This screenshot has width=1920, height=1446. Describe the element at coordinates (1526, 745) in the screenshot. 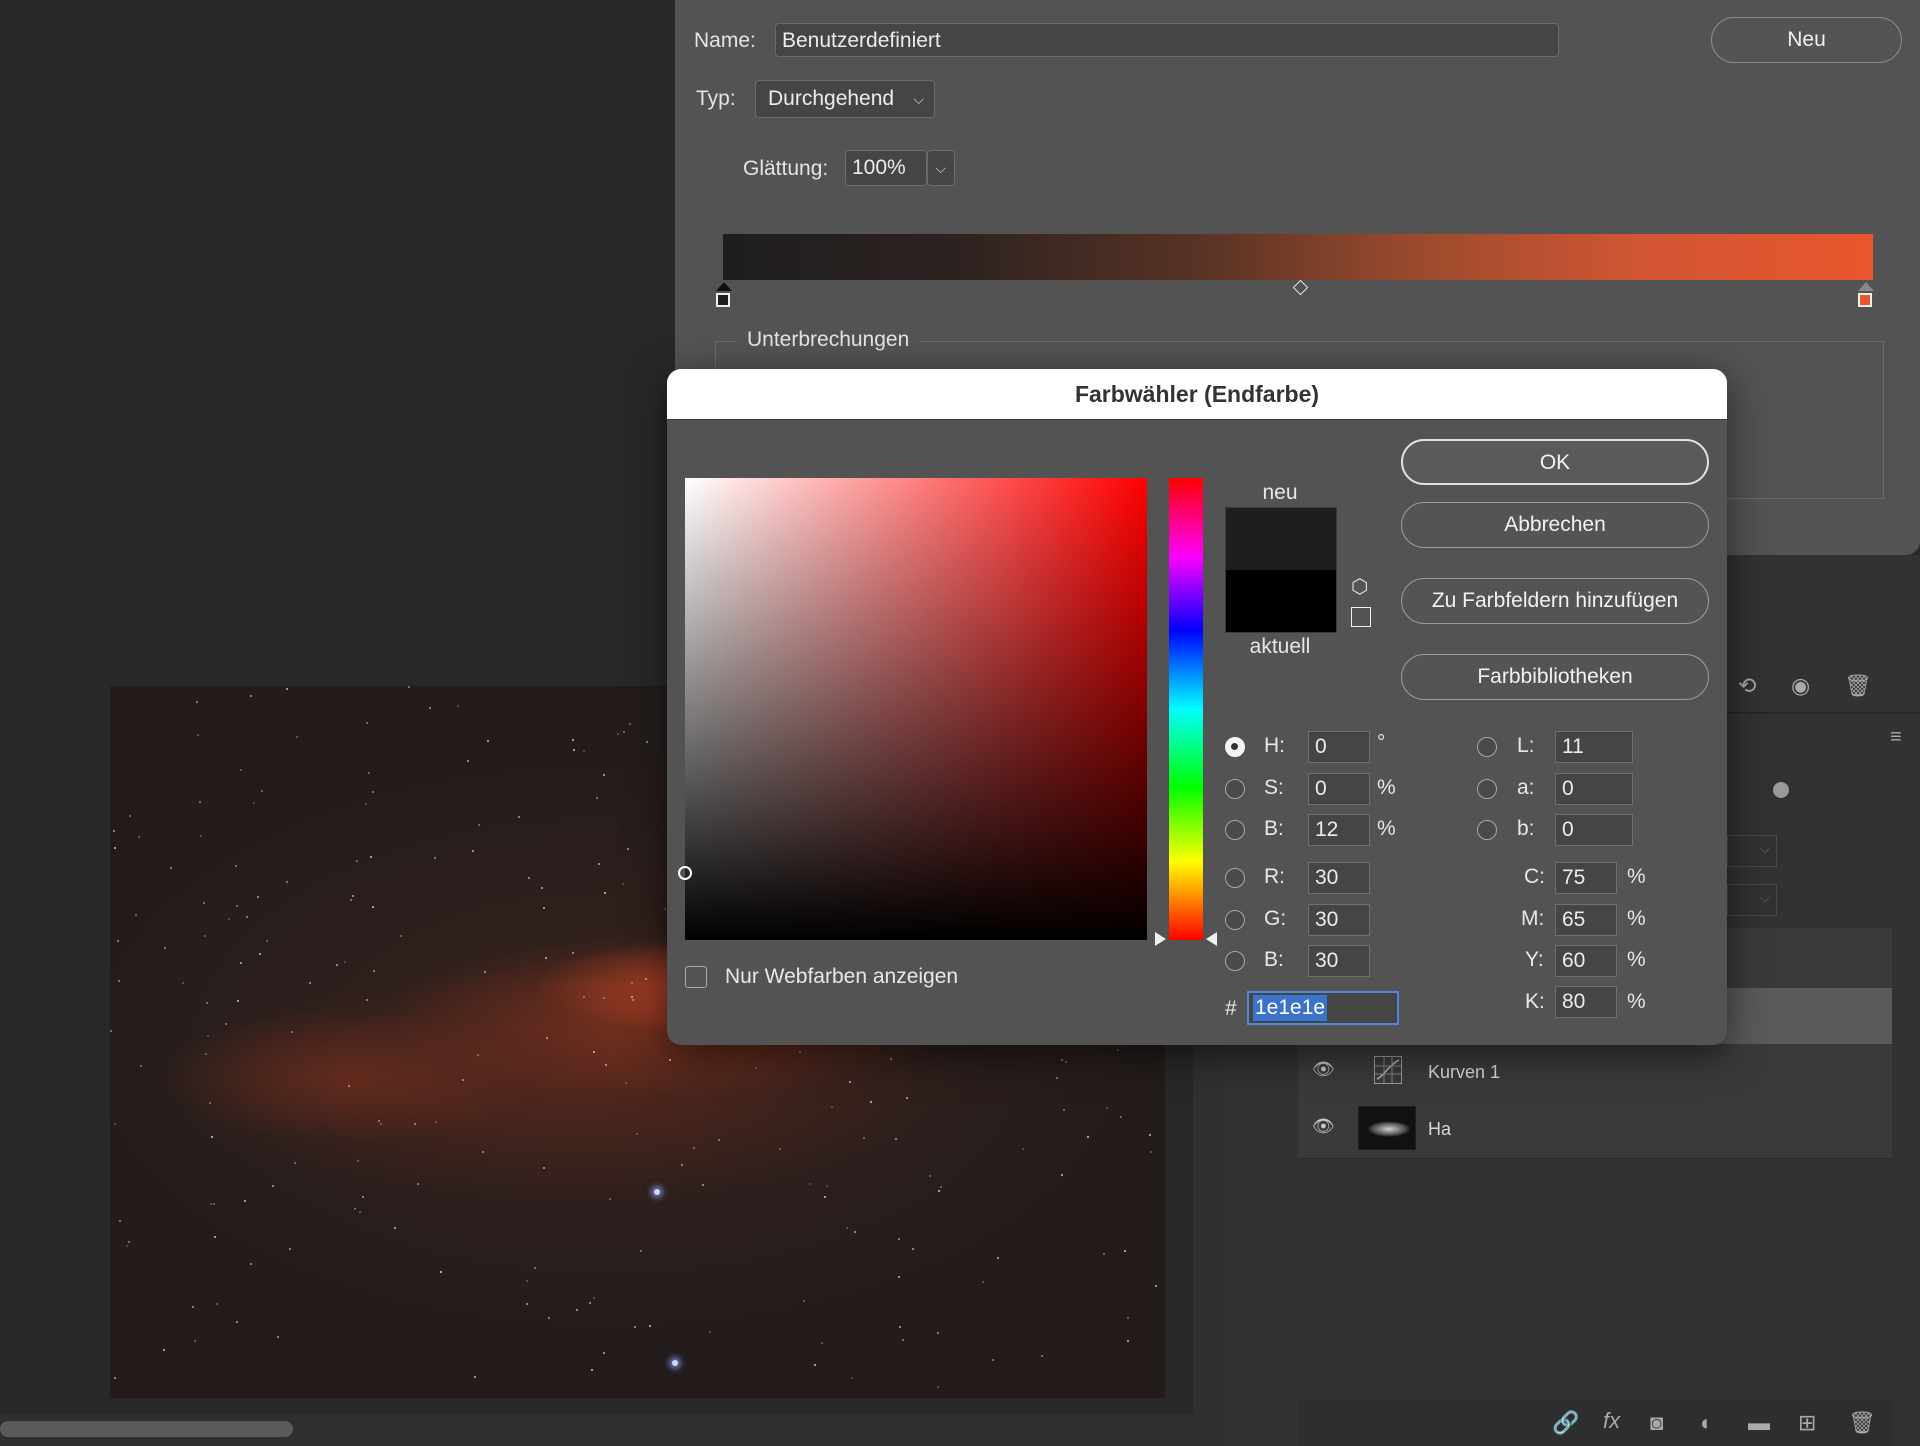

I see `l-label: L:` at that location.